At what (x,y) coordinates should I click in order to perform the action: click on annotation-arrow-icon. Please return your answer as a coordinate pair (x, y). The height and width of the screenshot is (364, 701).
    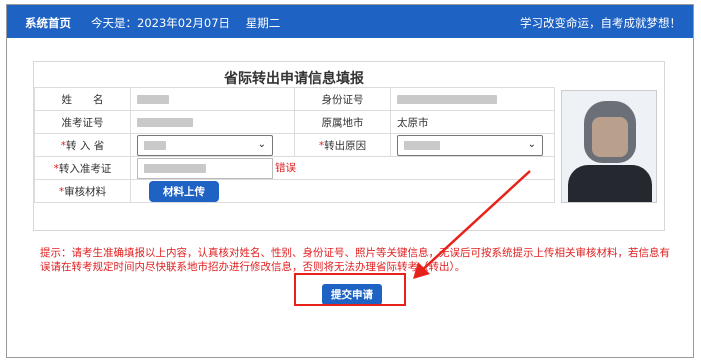
    Looking at the image, I should click on (472, 224).